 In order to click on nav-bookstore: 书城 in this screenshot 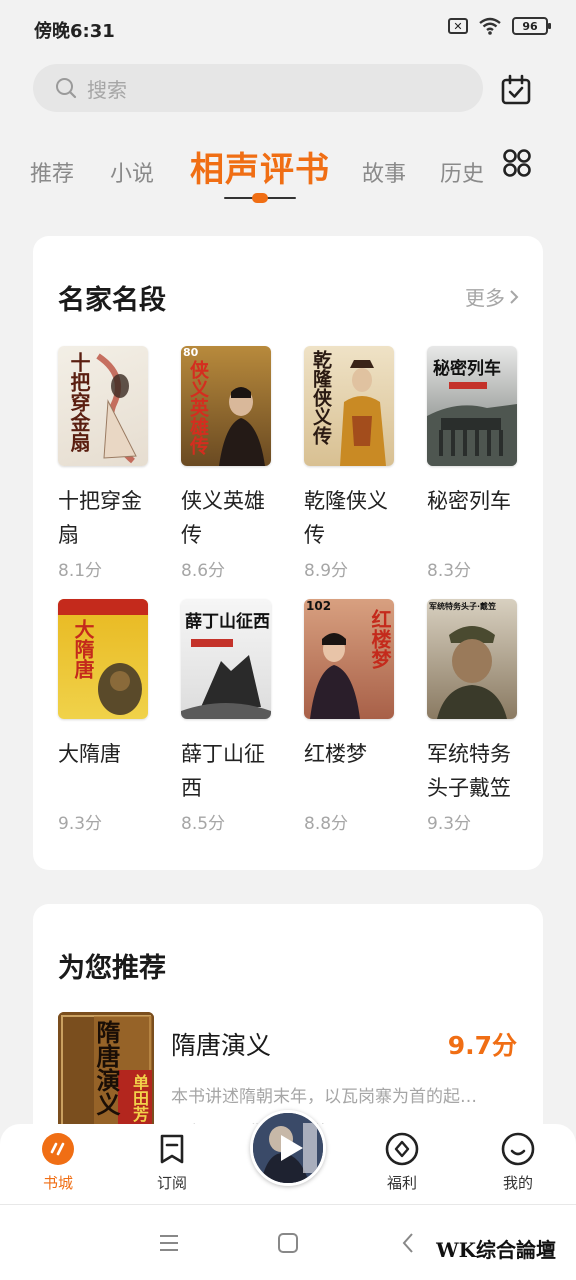, I will do `click(58, 1162)`.